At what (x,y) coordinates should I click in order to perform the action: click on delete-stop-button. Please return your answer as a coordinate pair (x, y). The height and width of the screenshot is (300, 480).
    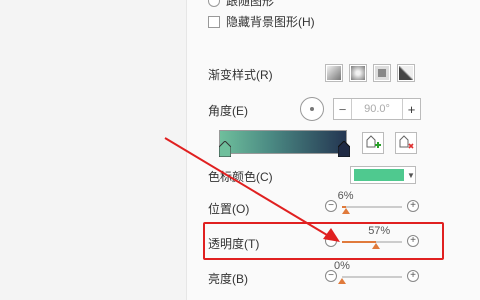
    Looking at the image, I should click on (406, 143).